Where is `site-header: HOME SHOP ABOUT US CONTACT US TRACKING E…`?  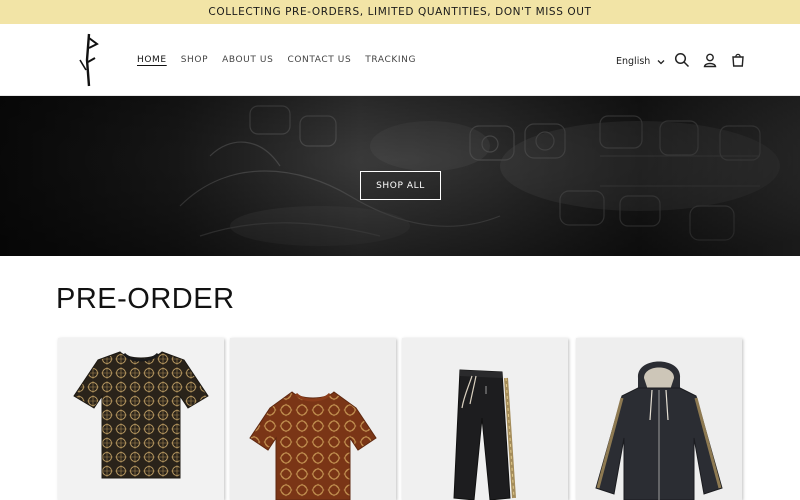
site-header: HOME SHOP ABOUT US CONTACT US TRACKING E… is located at coordinates (400, 60).